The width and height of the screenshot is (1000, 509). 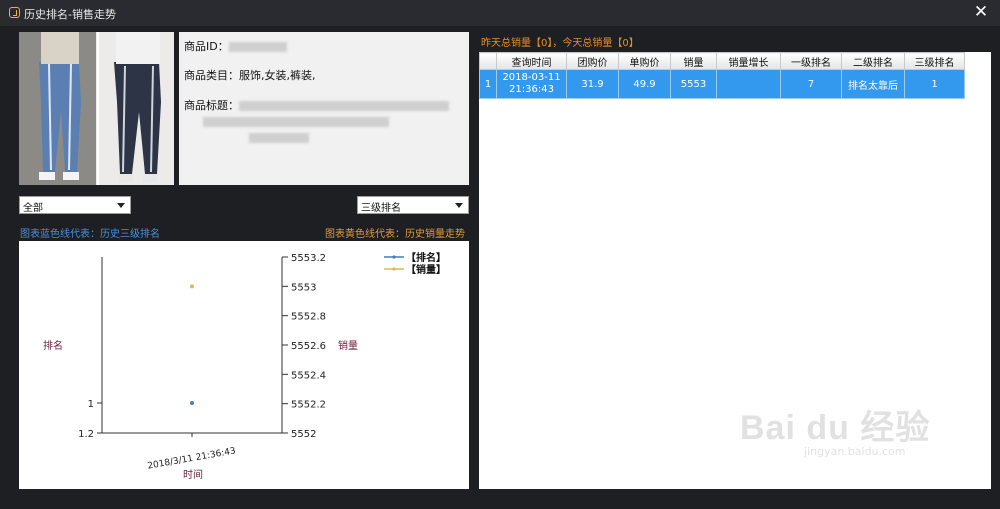 What do you see at coordinates (206, 46) in the screenshot?
I see `product-id-label: 商品ID：` at bounding box center [206, 46].